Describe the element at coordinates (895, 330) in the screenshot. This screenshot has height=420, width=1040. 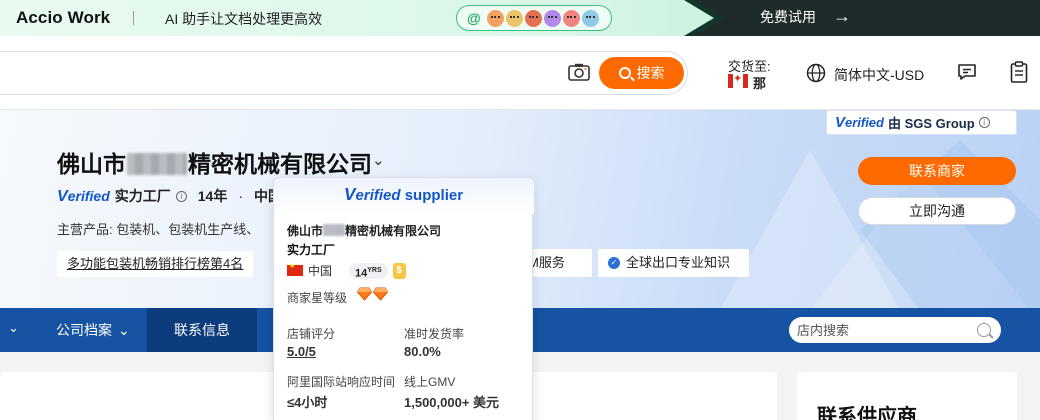
I see `store-search-input` at that location.